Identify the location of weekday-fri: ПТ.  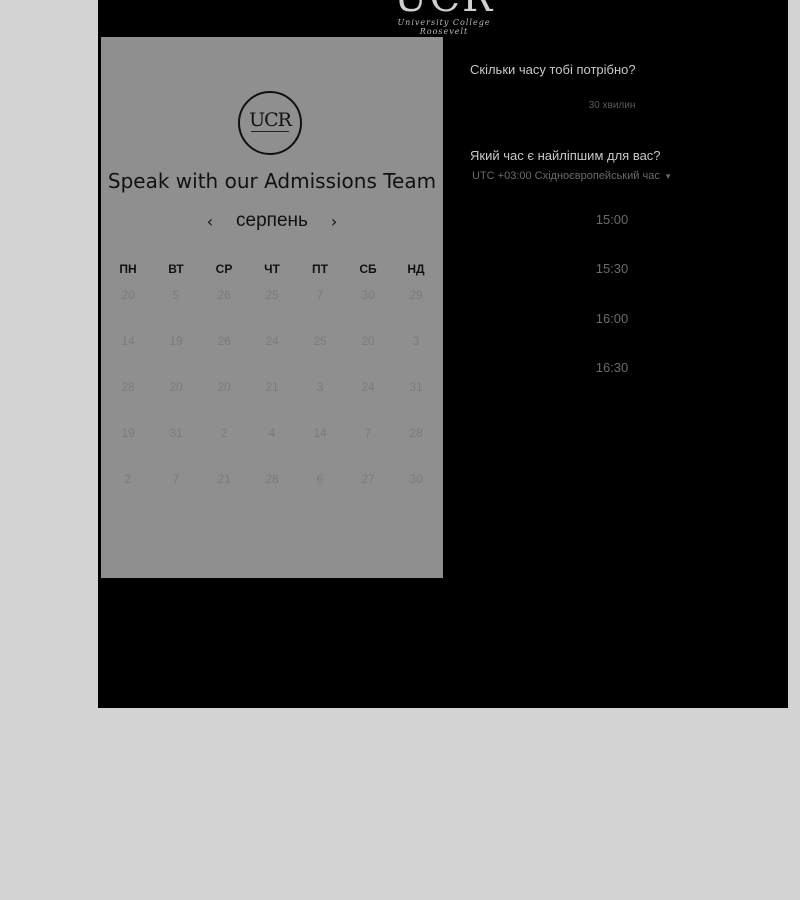
(320, 269).